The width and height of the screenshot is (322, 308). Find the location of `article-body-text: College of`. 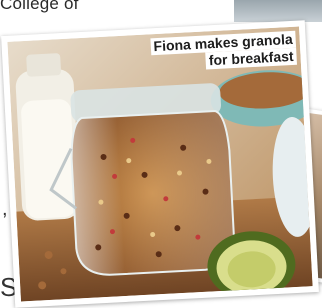

article-body-text: College of is located at coordinates (39, 6).